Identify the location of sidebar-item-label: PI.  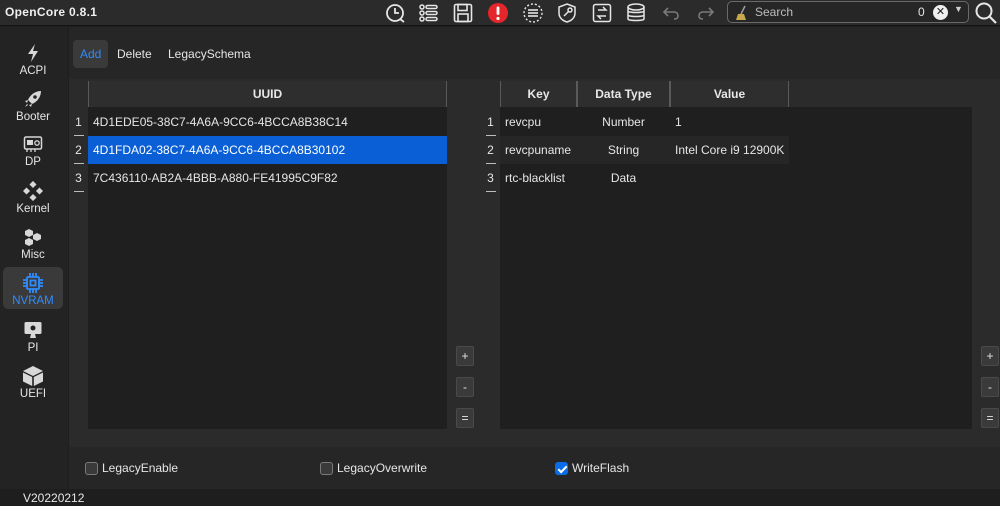
(33, 348).